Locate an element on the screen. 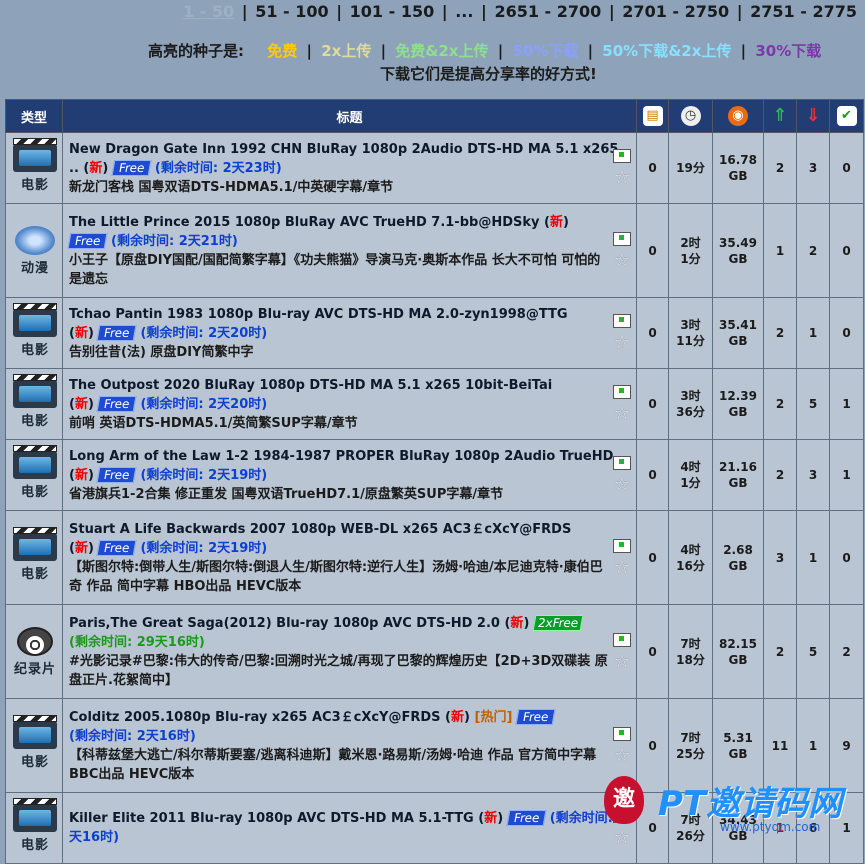 The height and width of the screenshot is (864, 865). leechers-count: 6 is located at coordinates (813, 828).